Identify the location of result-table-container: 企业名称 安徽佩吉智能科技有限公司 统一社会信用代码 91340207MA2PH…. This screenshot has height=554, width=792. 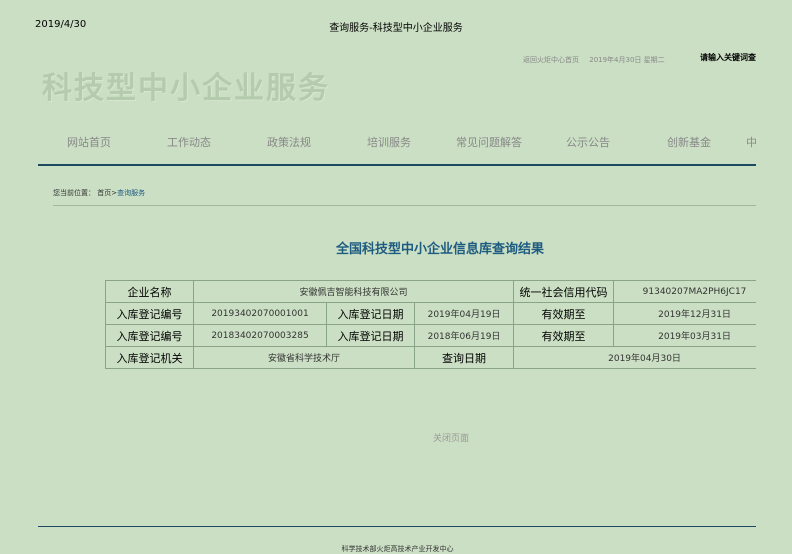
(430, 324).